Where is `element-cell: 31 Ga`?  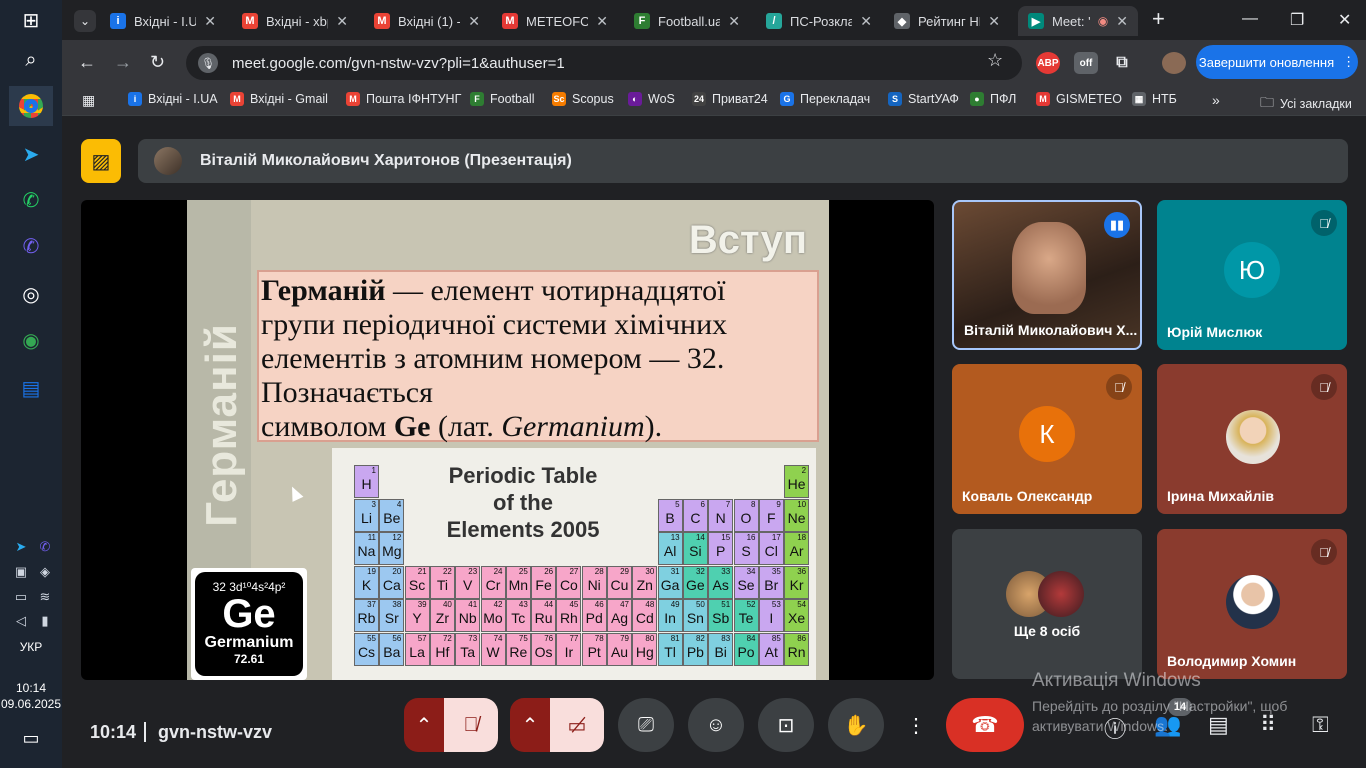
element-cell: 31 Ga is located at coordinates (670, 582).